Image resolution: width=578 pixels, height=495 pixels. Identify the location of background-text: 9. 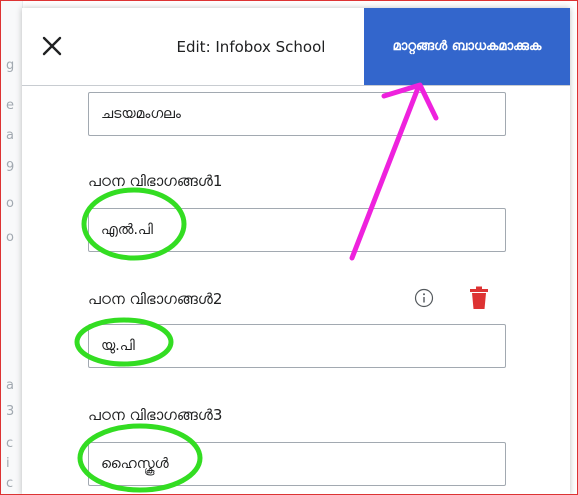
(10, 167).